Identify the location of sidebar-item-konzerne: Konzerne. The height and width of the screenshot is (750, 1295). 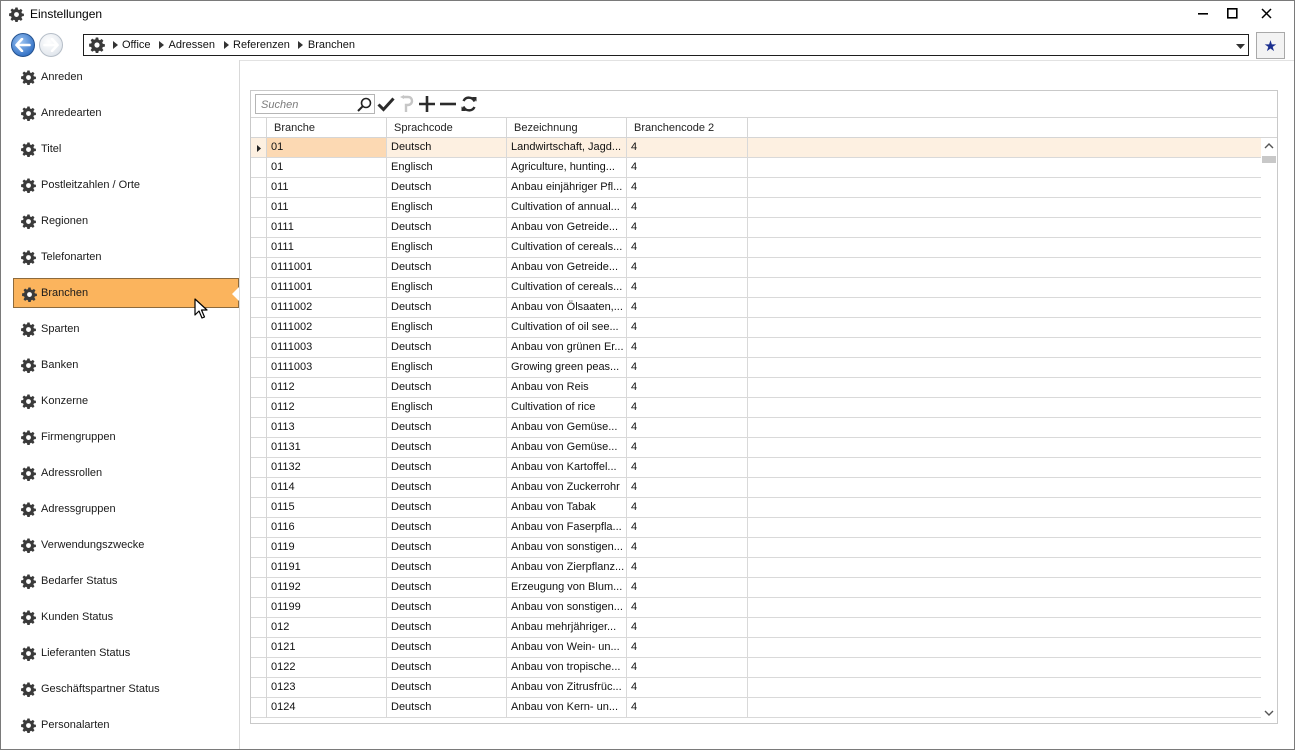
(126, 401).